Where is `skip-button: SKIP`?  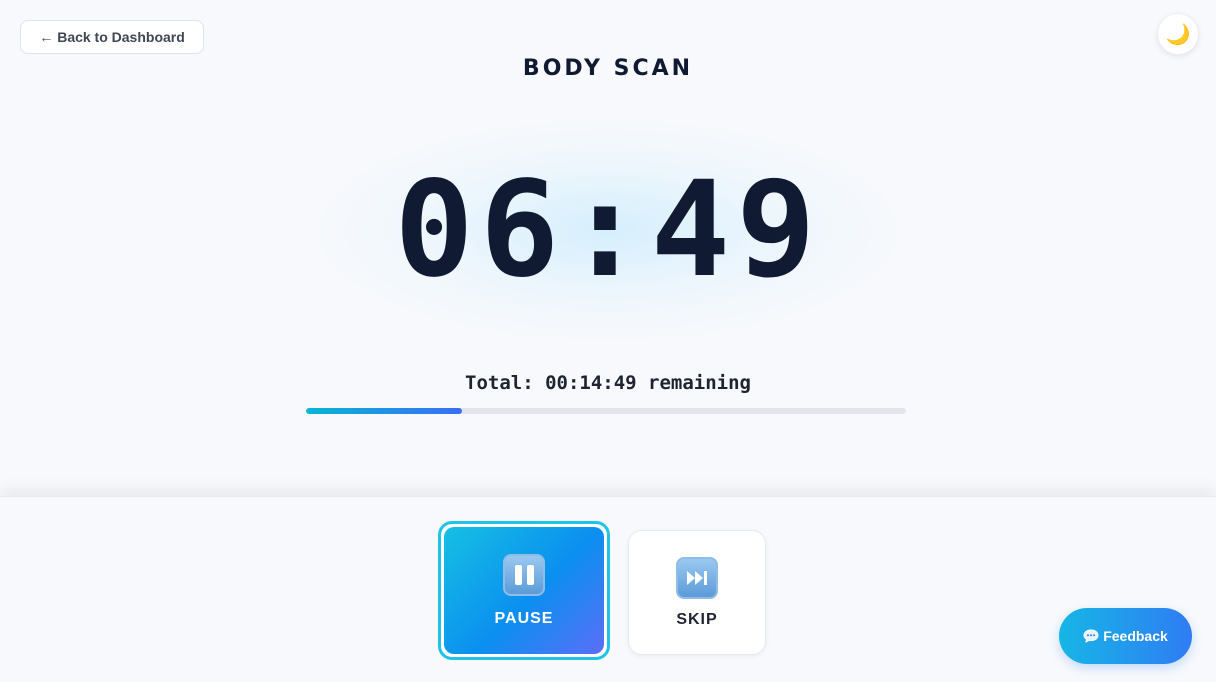 skip-button: SKIP is located at coordinates (697, 592).